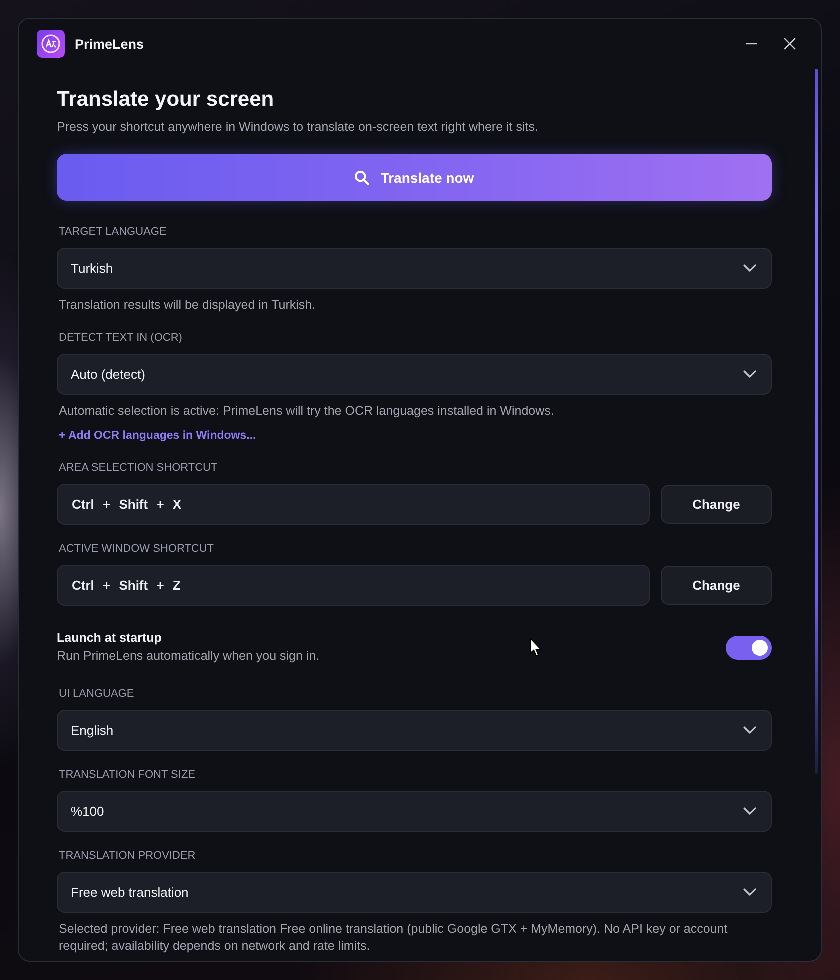 This screenshot has height=980, width=840. Describe the element at coordinates (414, 811) in the screenshot. I see `dropdown-select: %100` at that location.